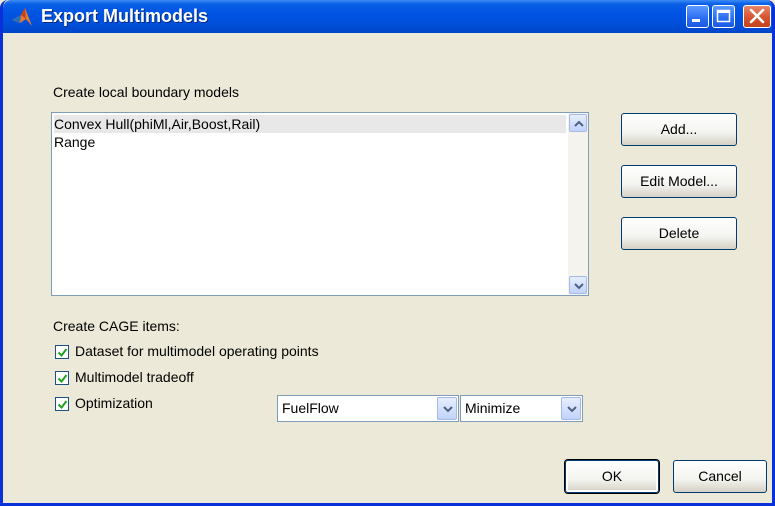 The height and width of the screenshot is (506, 775). I want to click on matlab-icon, so click(22, 17).